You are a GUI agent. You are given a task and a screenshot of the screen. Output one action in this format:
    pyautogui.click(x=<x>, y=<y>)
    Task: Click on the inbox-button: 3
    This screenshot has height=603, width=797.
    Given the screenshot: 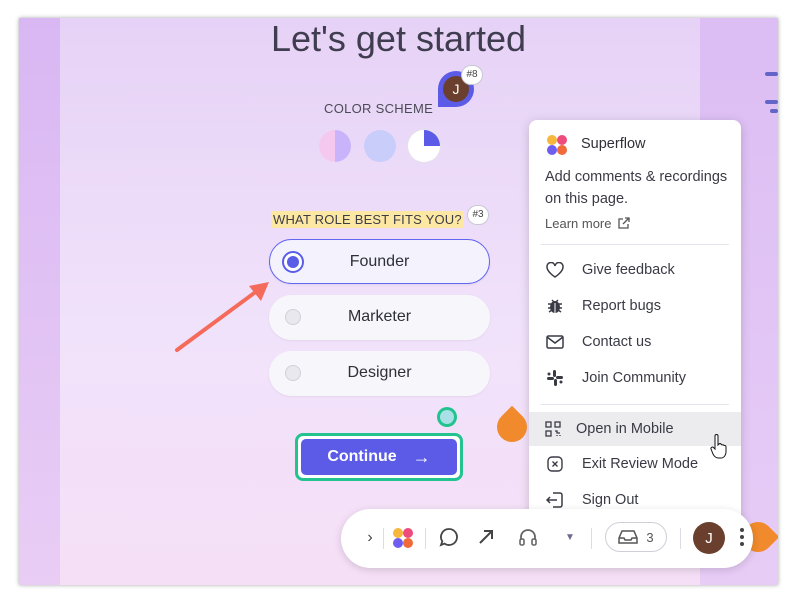 What is the action you would take?
    pyautogui.click(x=636, y=537)
    